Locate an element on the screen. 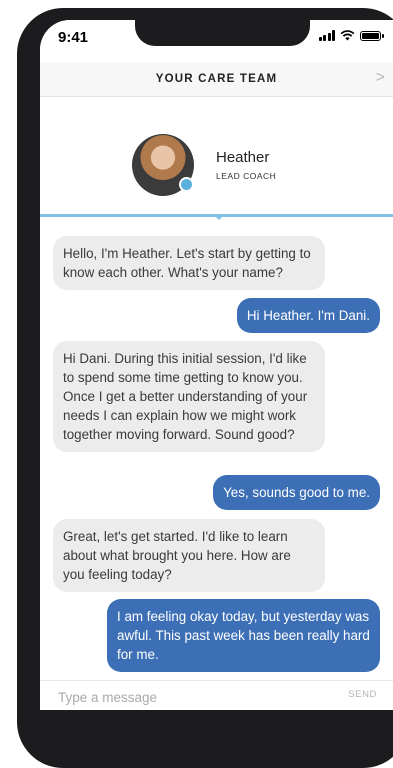 The image size is (393, 768). avatar is located at coordinates (163, 165).